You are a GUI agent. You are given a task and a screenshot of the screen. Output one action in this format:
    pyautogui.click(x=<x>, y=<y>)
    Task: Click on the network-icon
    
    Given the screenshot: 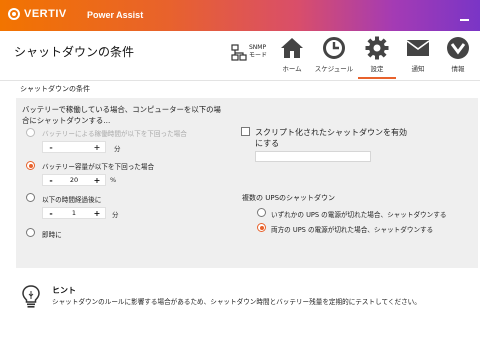 What is the action you would take?
    pyautogui.click(x=239, y=52)
    